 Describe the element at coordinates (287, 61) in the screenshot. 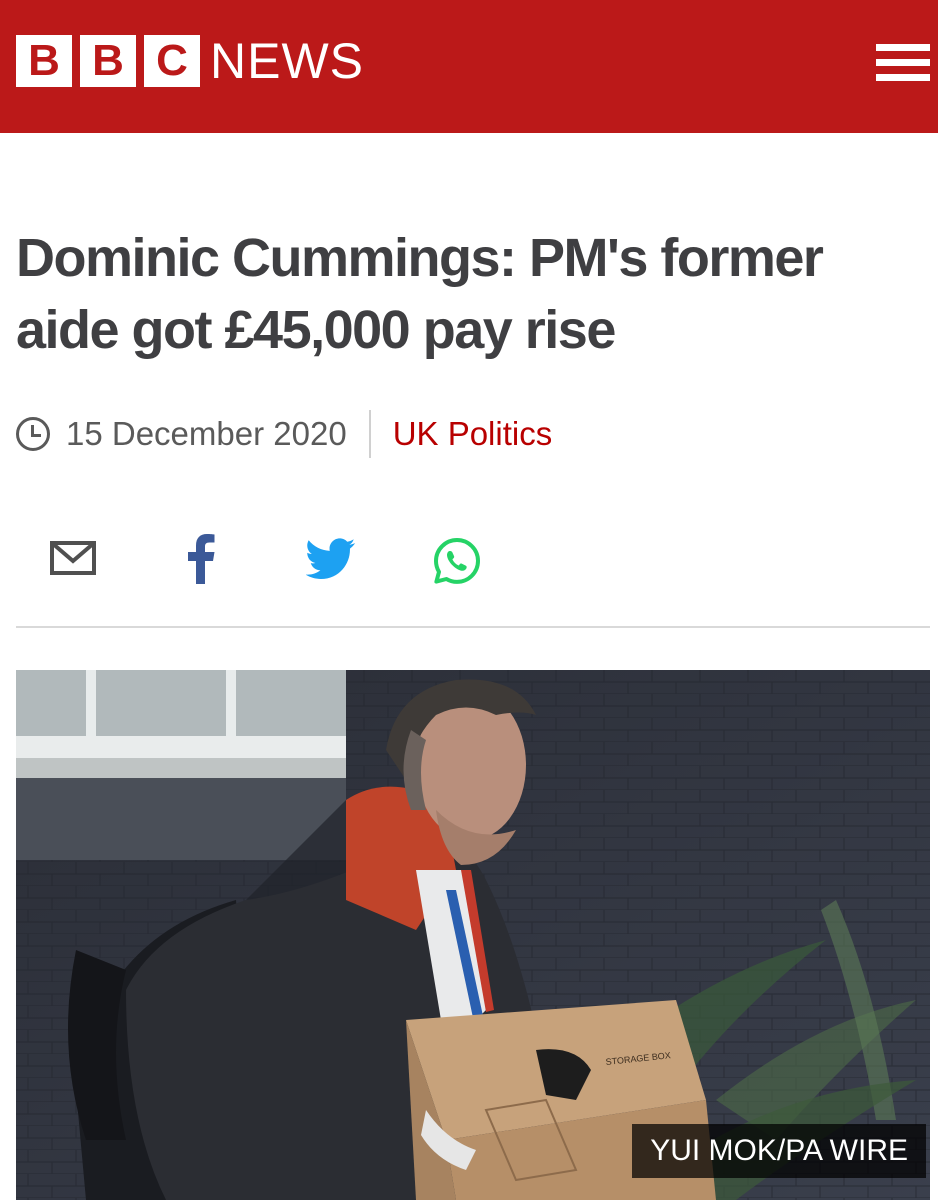

I see `news-logo-text: NEWS` at that location.